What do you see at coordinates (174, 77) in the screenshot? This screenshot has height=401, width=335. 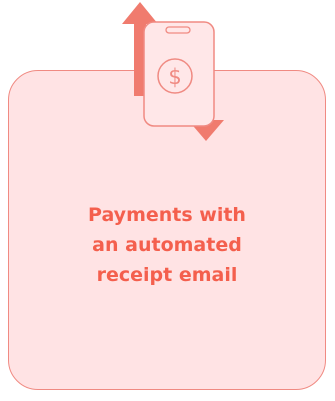 I see `coin-symbol: $` at bounding box center [174, 77].